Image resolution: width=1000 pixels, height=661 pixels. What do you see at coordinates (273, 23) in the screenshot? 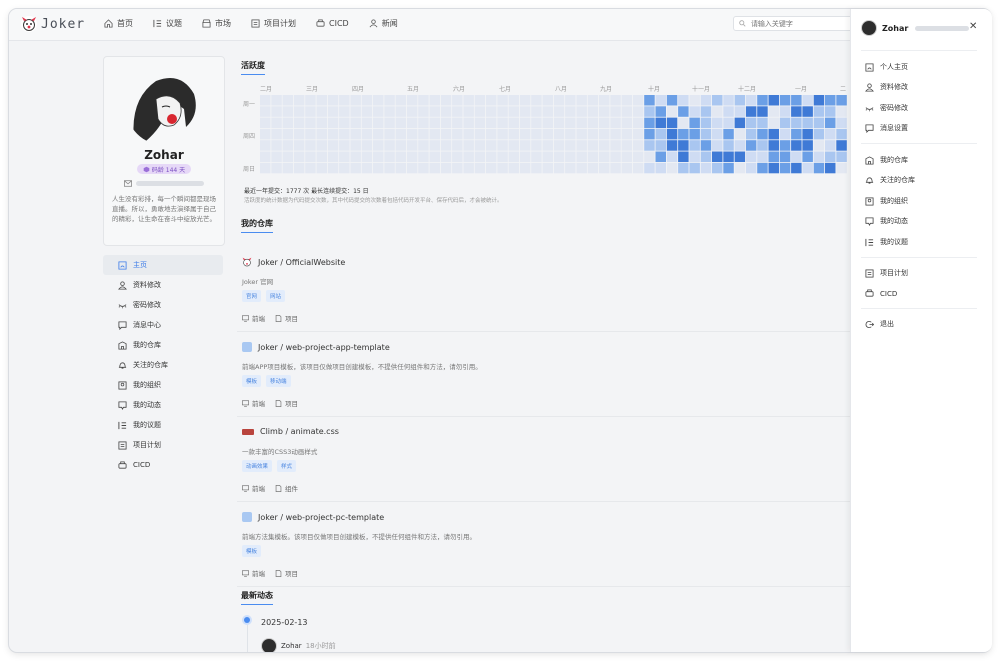
I see `nav-project-plan: 项目计划` at bounding box center [273, 23].